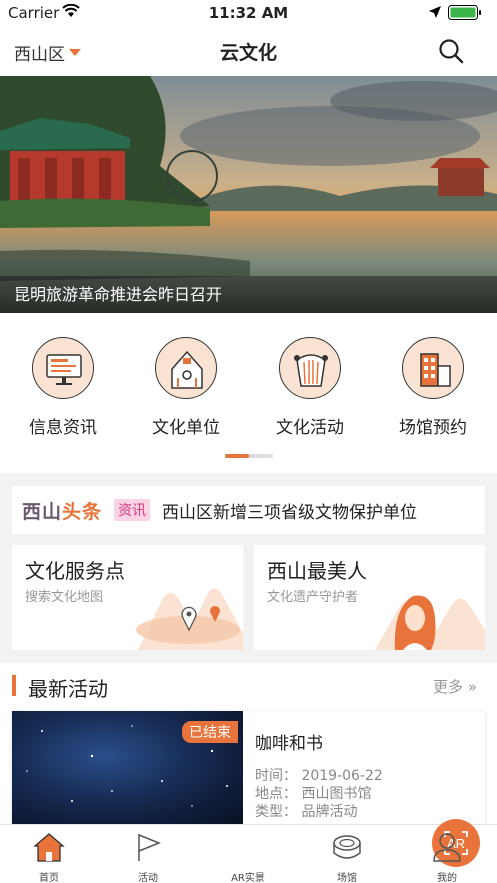 The height and width of the screenshot is (883, 497). What do you see at coordinates (82, 511) in the screenshot?
I see `logo-part2: 头条` at bounding box center [82, 511].